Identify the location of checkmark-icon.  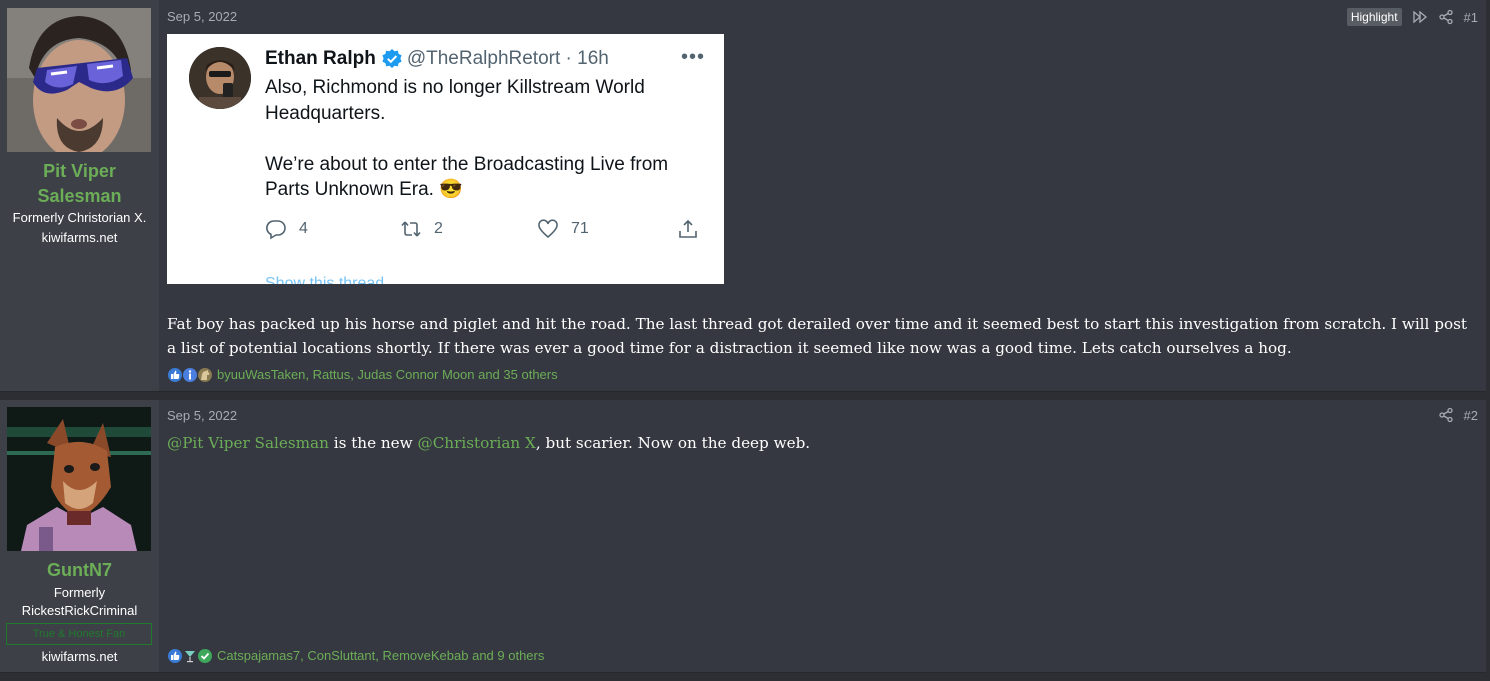
(205, 655).